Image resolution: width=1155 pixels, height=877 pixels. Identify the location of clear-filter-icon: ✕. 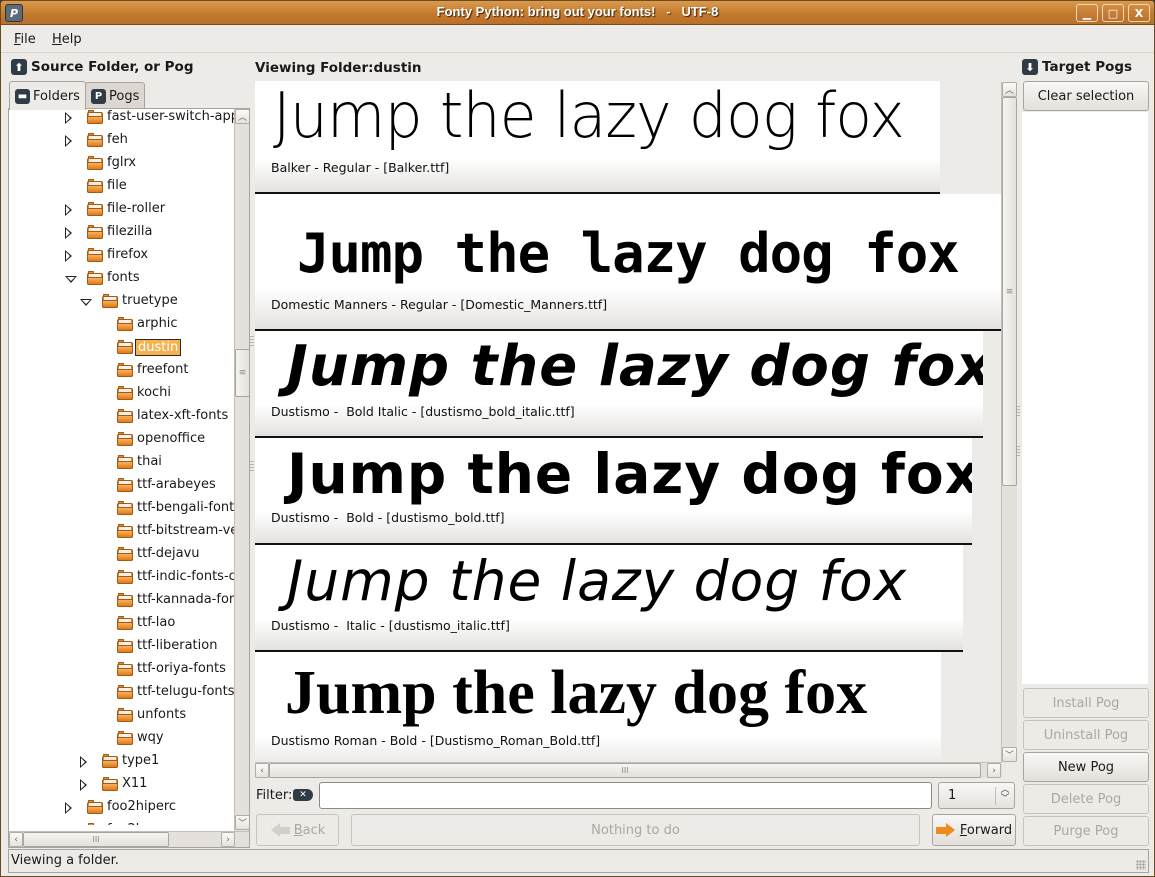
(303, 795).